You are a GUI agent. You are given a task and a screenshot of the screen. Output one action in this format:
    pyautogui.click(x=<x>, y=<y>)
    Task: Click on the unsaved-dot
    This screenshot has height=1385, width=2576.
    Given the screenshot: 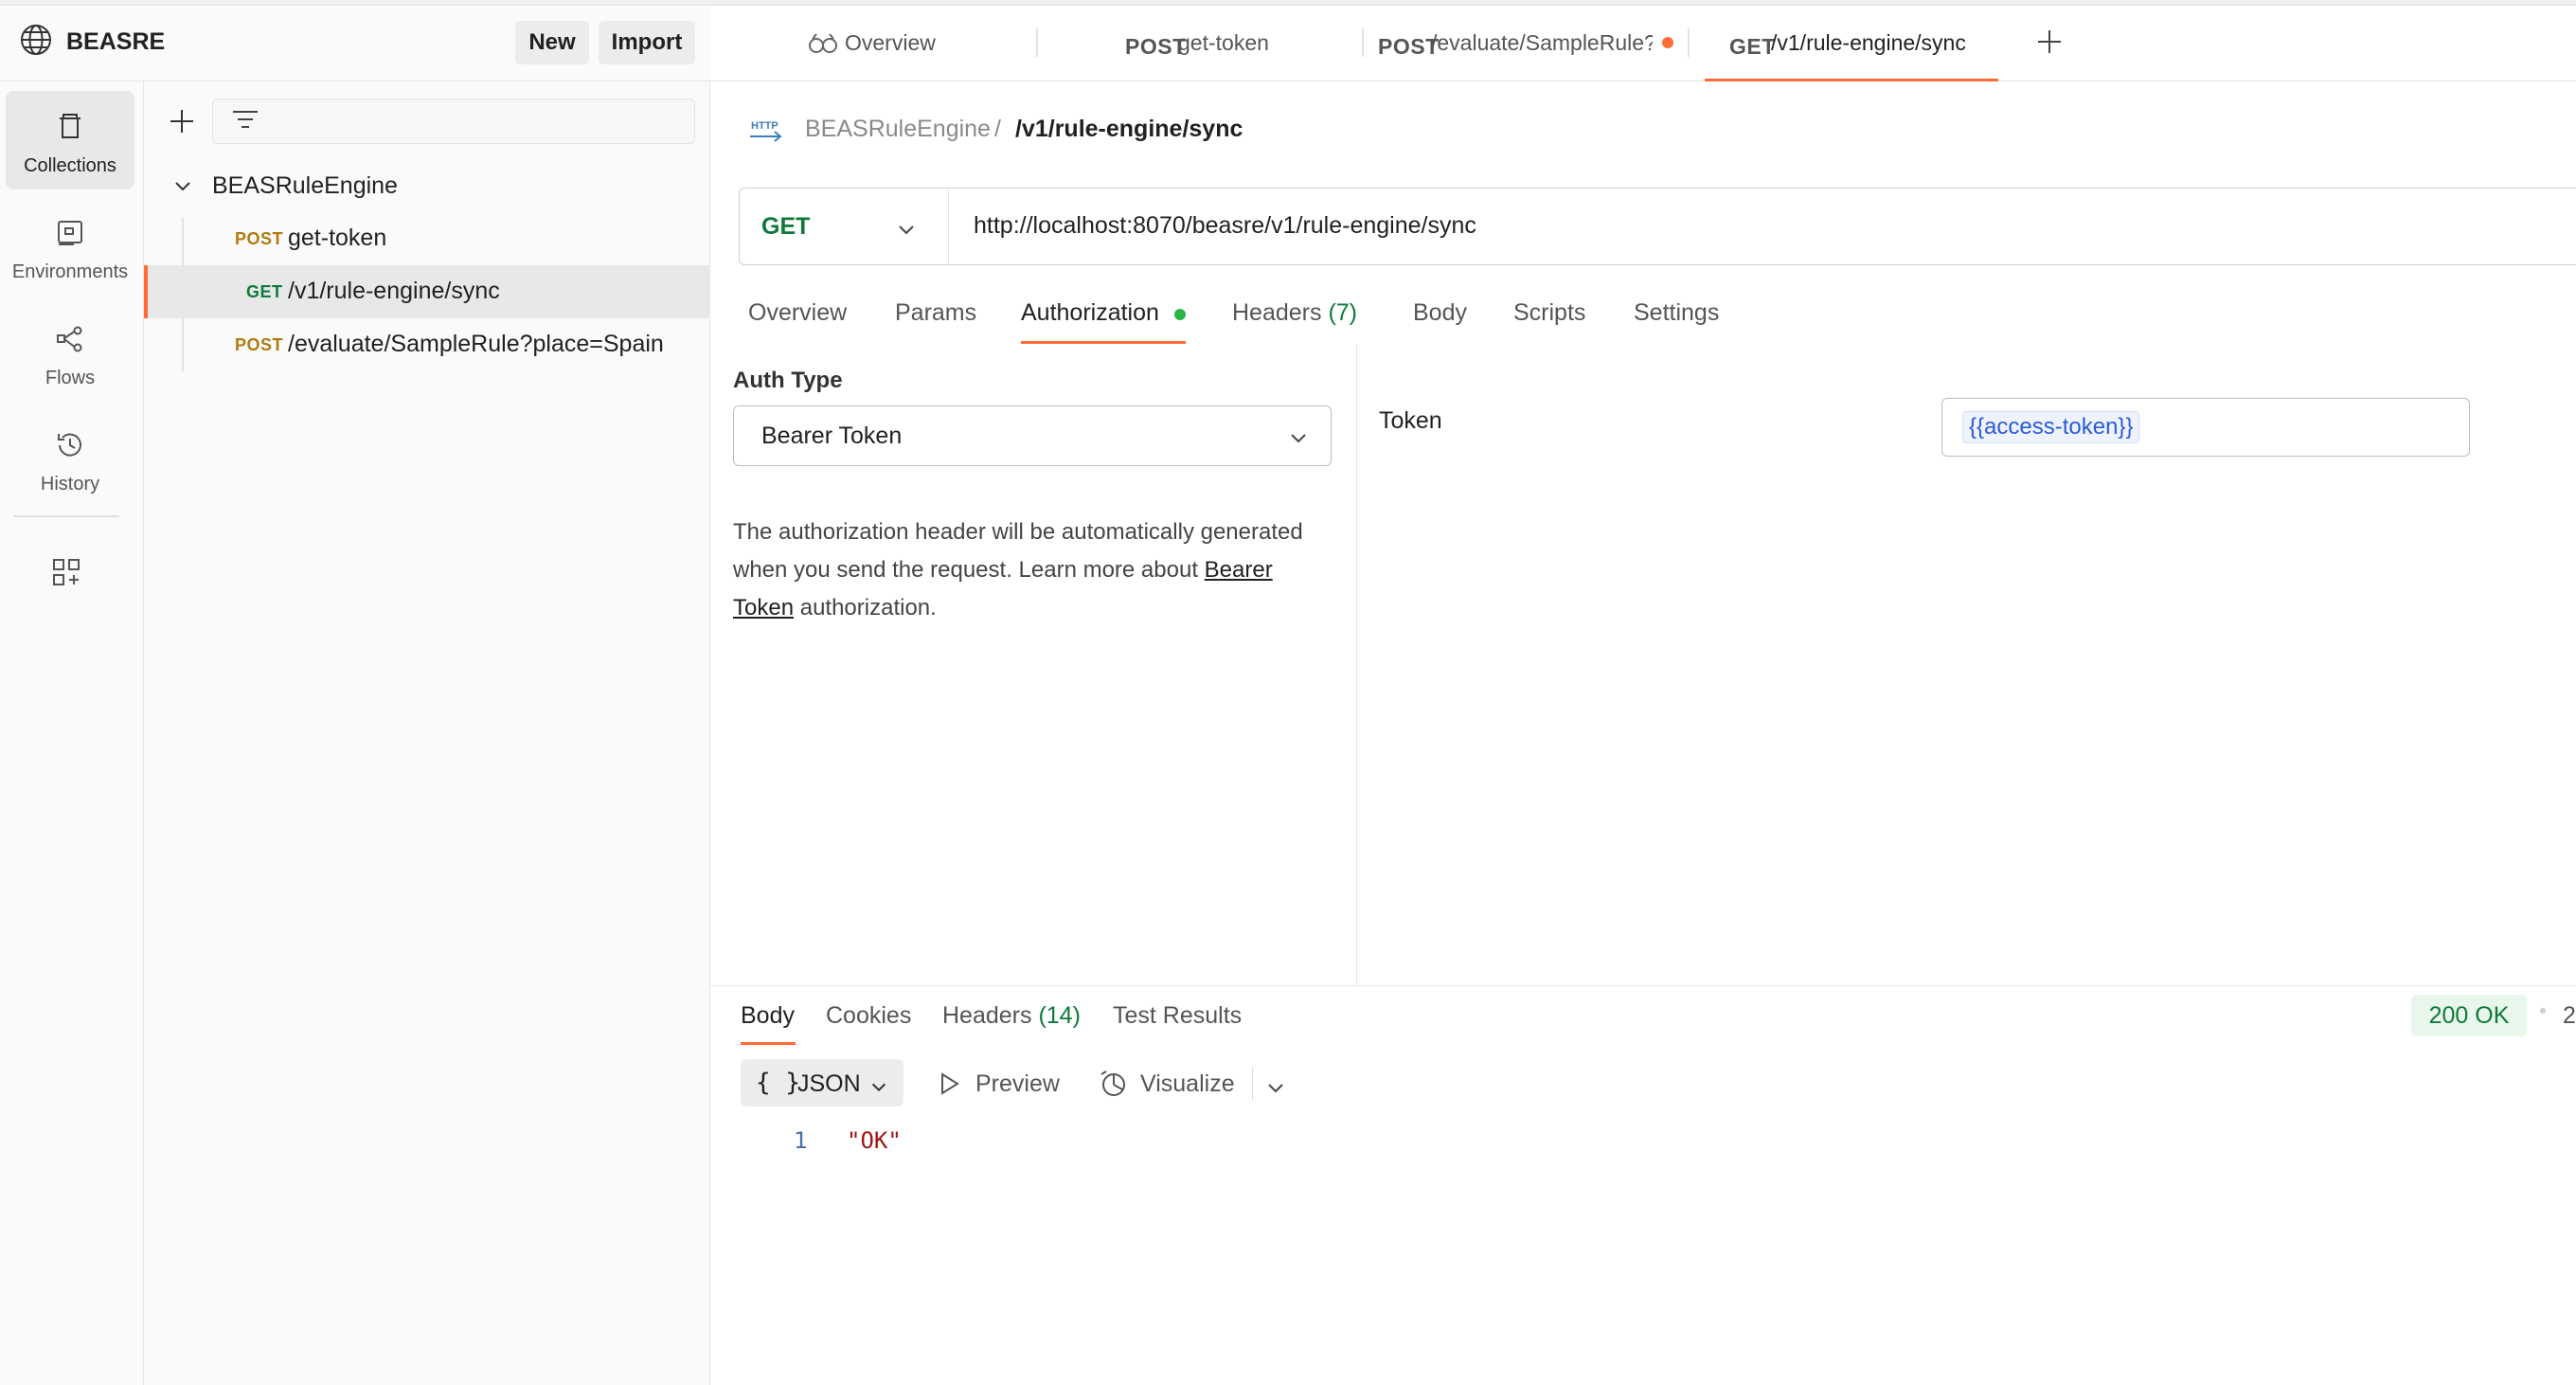 What is the action you would take?
    pyautogui.click(x=1667, y=42)
    